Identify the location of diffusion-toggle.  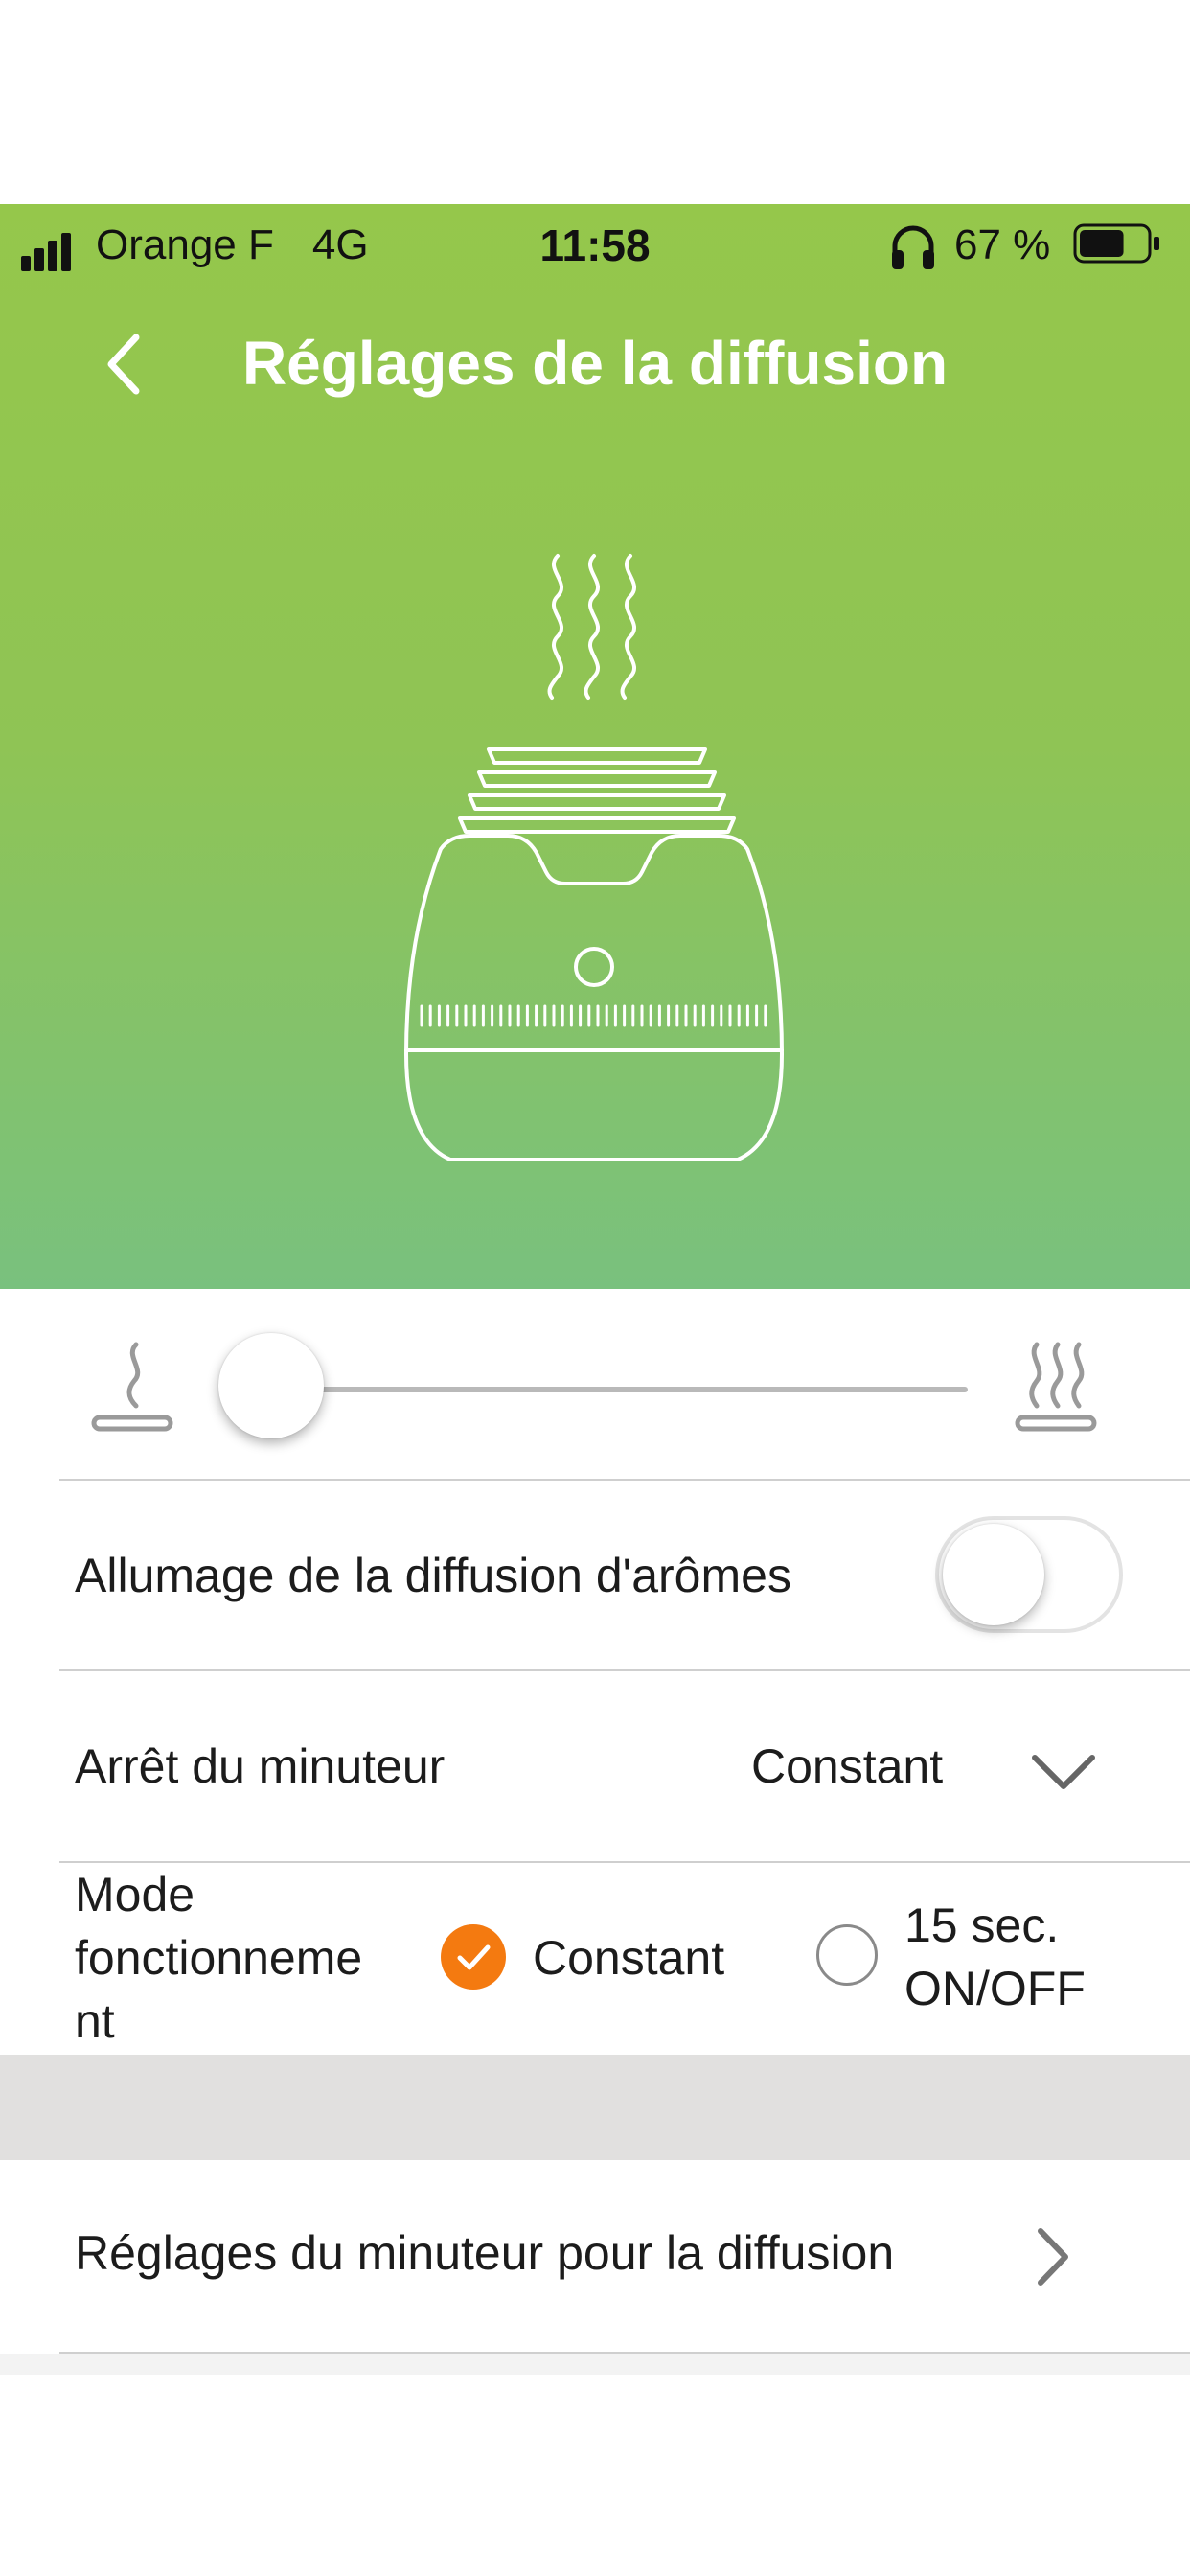
(1029, 1575).